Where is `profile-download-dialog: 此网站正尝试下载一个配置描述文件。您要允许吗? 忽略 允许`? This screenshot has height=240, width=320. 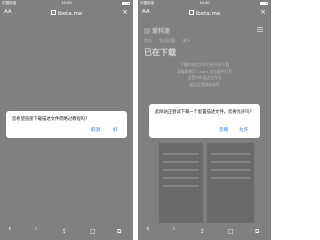 profile-download-dialog: 此网站正尝试下载一个配置描述文件。您要允许吗? 忽略 允许 is located at coordinates (204, 121).